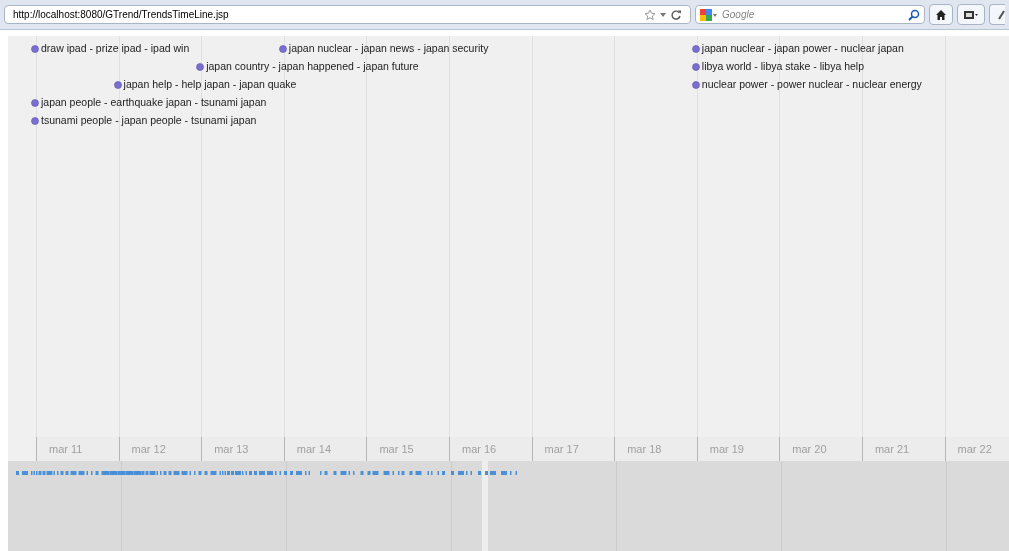 The image size is (1009, 551). I want to click on toolbar-button, so click(997, 14).